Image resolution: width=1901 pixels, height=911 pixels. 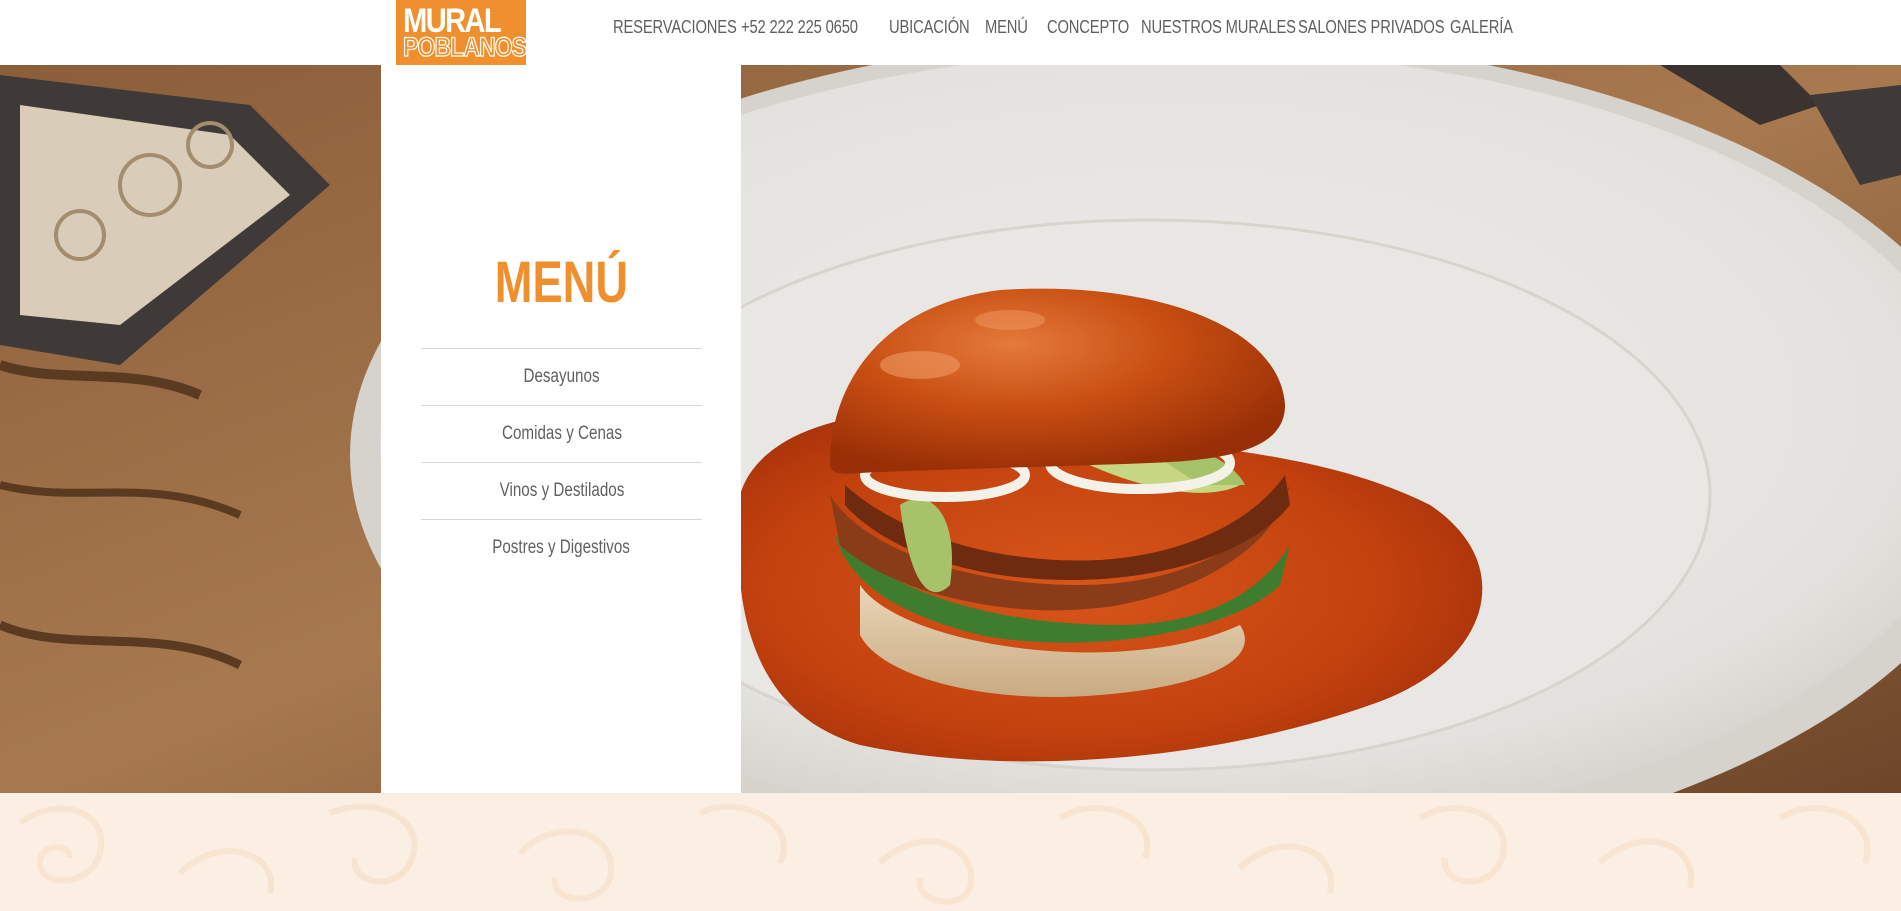 I want to click on nav-item-phone: +52 222 225 0650, so click(x=801, y=27).